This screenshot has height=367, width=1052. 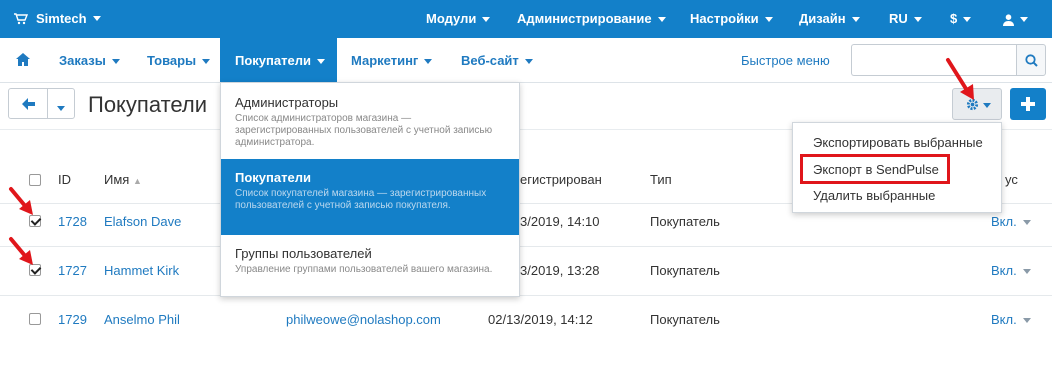 I want to click on topnav-design: Дизайн, so click(x=829, y=18).